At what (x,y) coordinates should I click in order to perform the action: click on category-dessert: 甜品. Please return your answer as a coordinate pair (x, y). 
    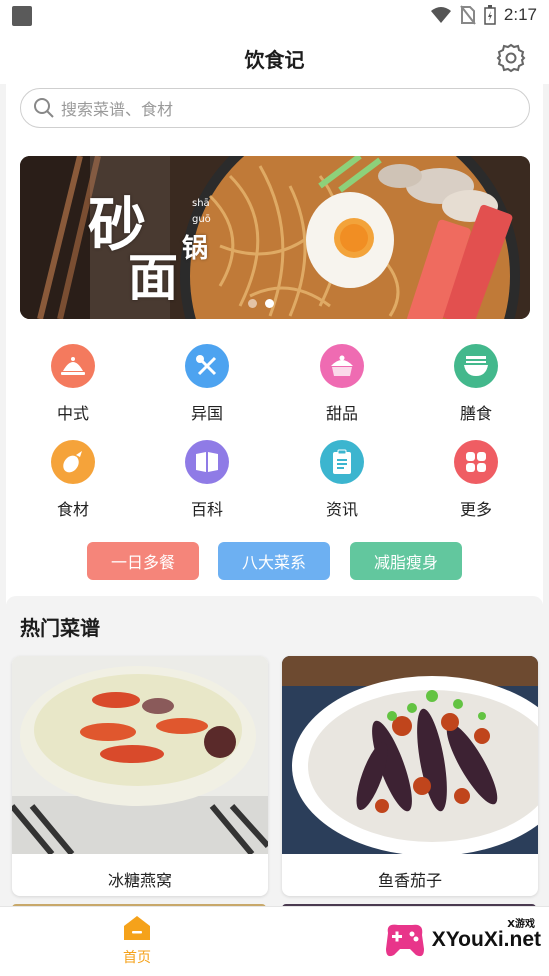
    Looking at the image, I should click on (342, 384).